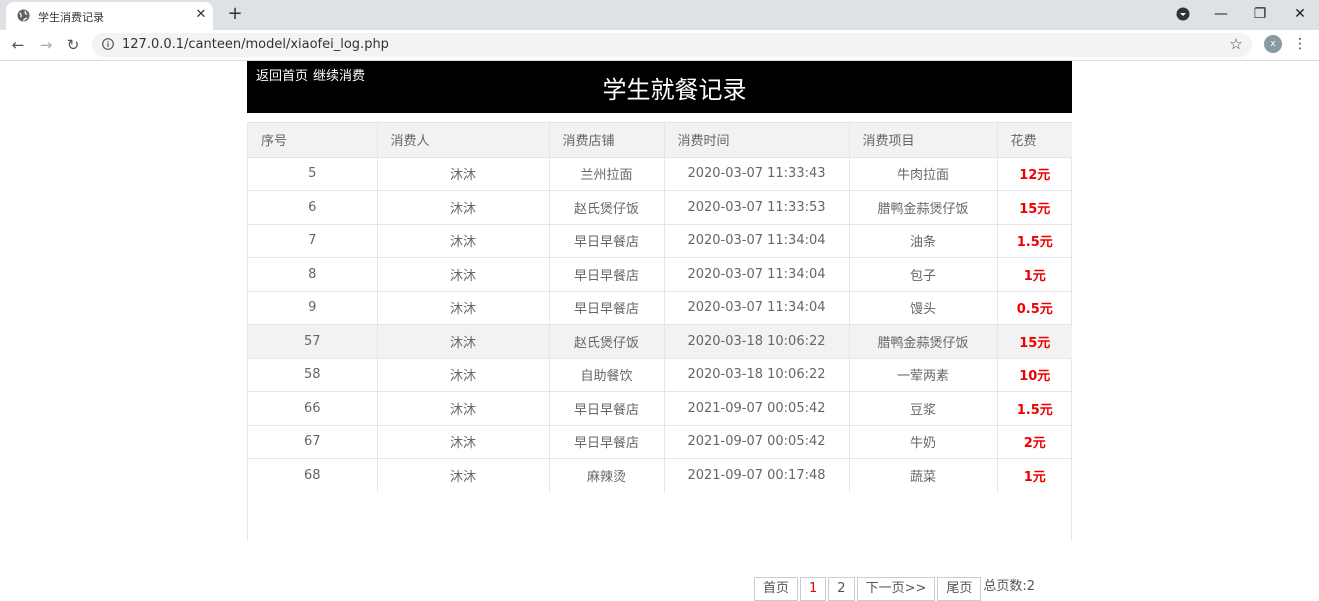  What do you see at coordinates (757, 207) in the screenshot?
I see `cell-time: 2020-03-07 11:33:53` at bounding box center [757, 207].